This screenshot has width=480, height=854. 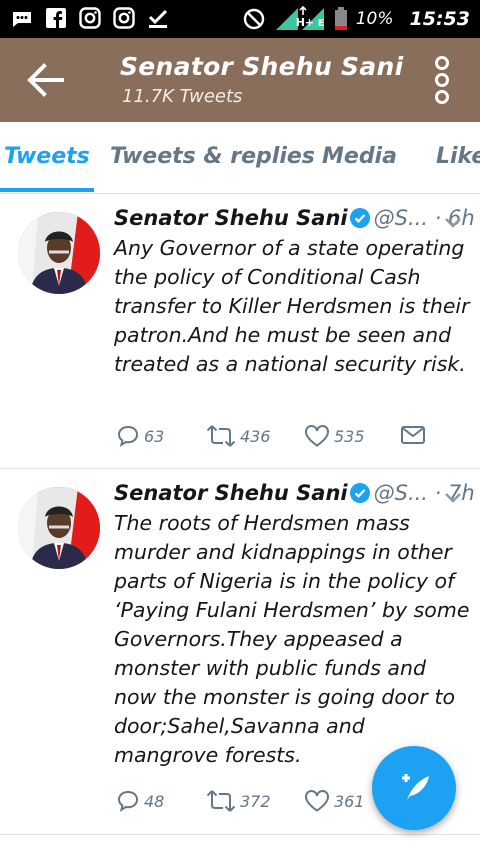 I want to click on tab-likes: Likes, so click(x=458, y=156).